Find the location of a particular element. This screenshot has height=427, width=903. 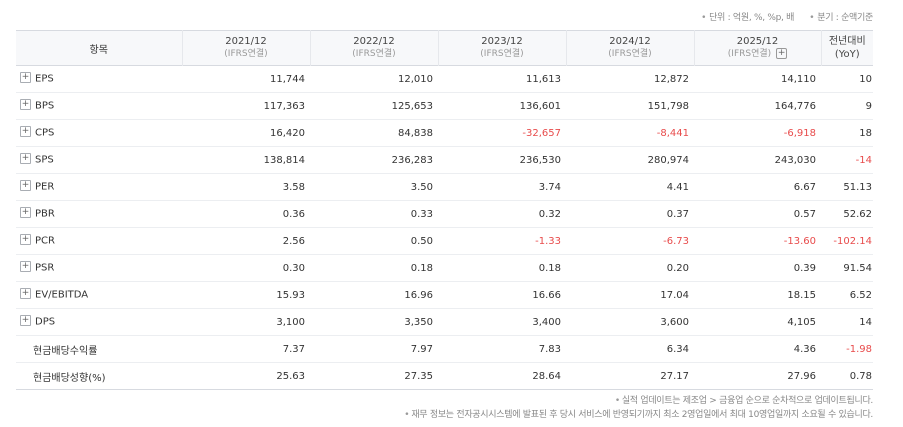

cell-value: 3,600 is located at coordinates (674, 322).